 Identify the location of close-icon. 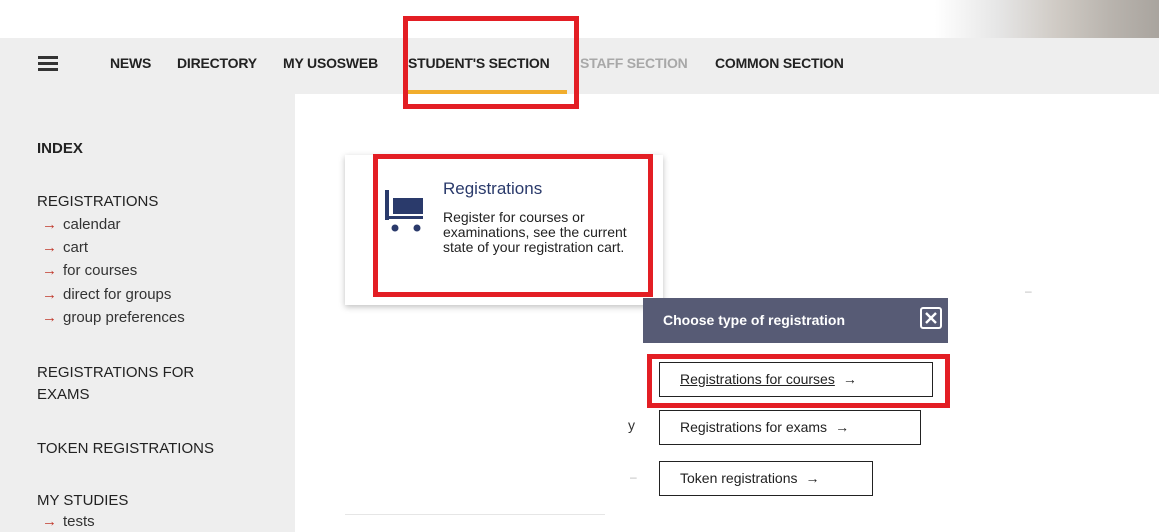
(931, 318).